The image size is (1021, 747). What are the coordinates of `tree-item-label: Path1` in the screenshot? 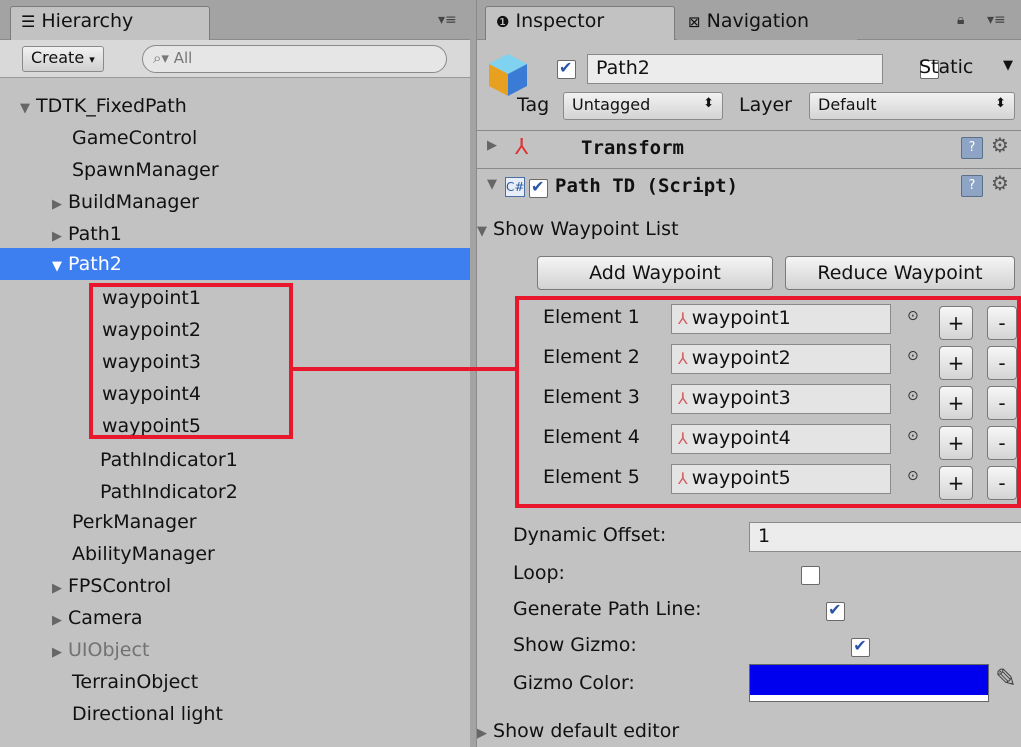 It's located at (95, 234).